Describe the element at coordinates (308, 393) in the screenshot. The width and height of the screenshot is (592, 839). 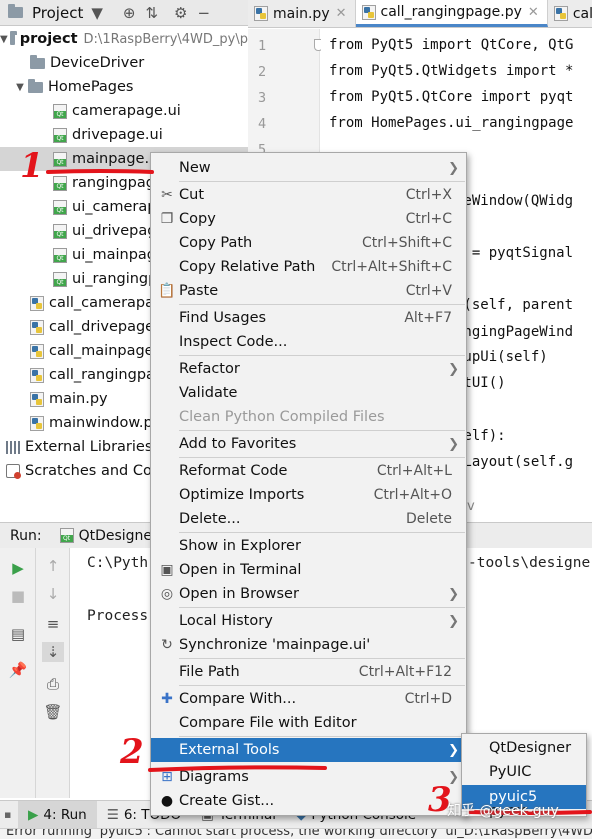
I see `menu-item-validate: Validate` at that location.